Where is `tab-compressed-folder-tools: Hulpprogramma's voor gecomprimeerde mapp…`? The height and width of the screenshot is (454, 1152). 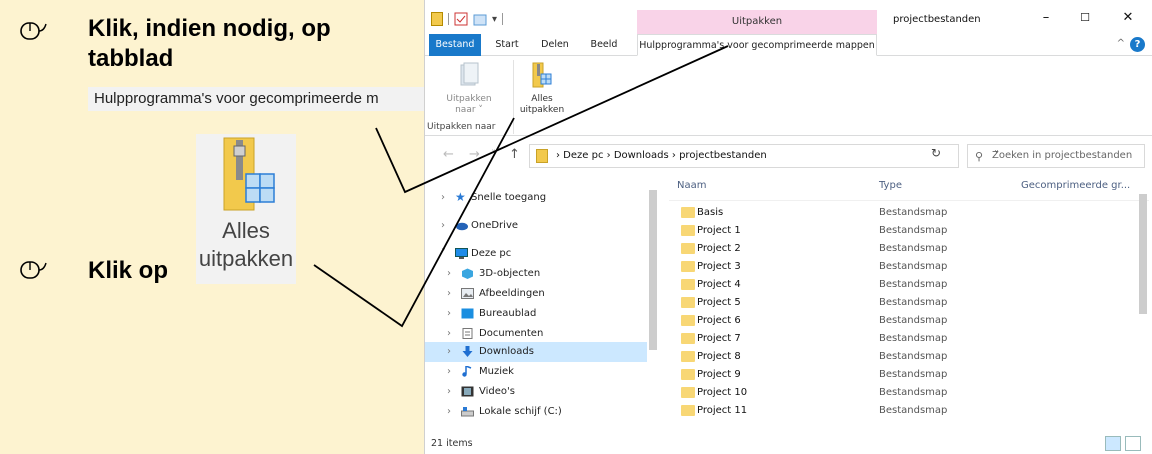
tab-compressed-folder-tools: Hulpprogramma's voor gecomprimeerde mapp… is located at coordinates (757, 45).